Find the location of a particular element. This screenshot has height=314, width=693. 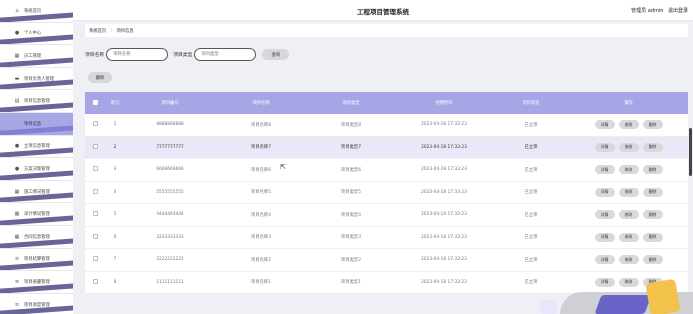

cell-type: 项目类型1 is located at coordinates (351, 283).